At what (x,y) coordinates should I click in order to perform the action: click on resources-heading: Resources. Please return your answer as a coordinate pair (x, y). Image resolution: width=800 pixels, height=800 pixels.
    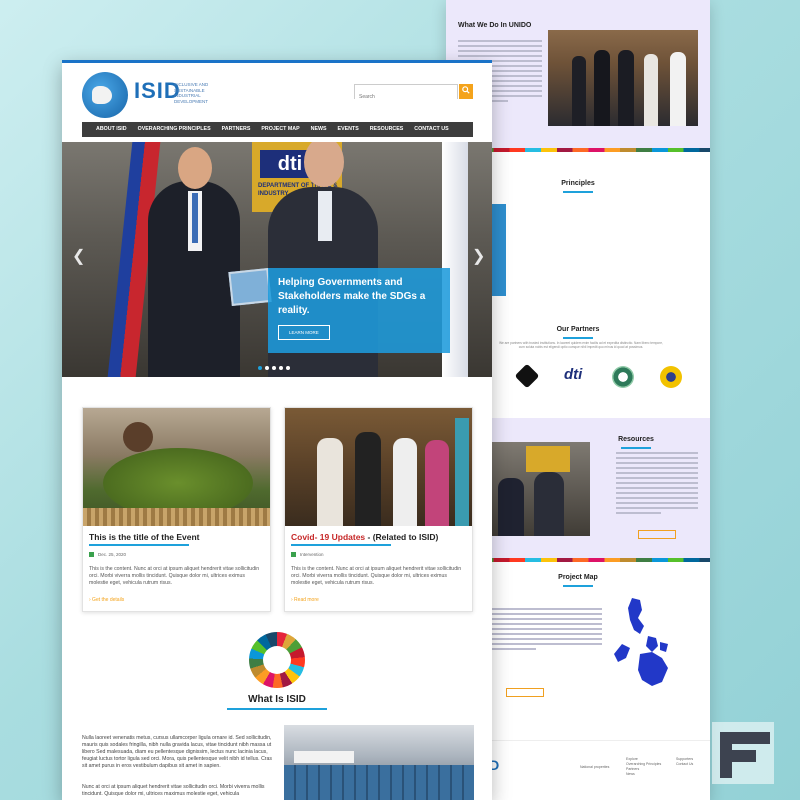
    Looking at the image, I should click on (636, 439).